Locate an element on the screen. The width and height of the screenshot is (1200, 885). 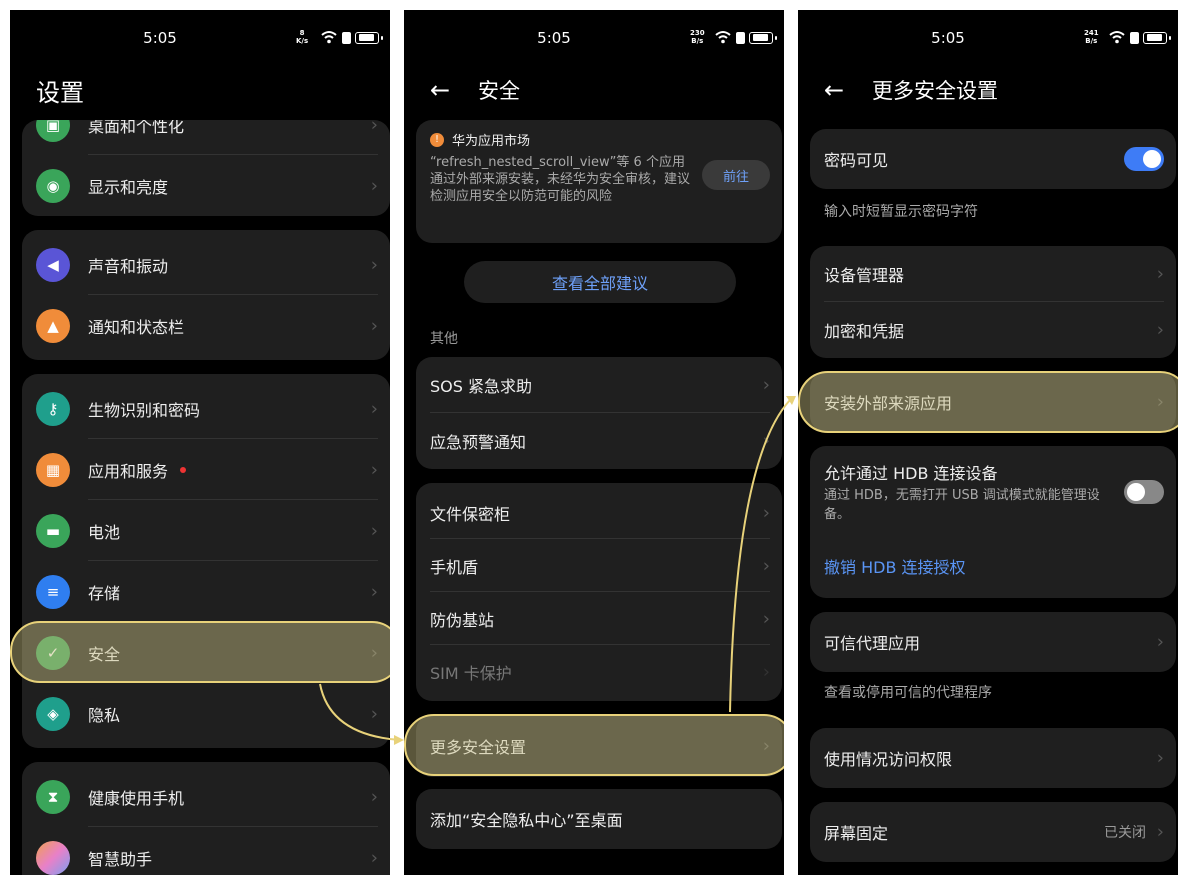
item-file-safe: 文件保密柜 › is located at coordinates (599, 512).